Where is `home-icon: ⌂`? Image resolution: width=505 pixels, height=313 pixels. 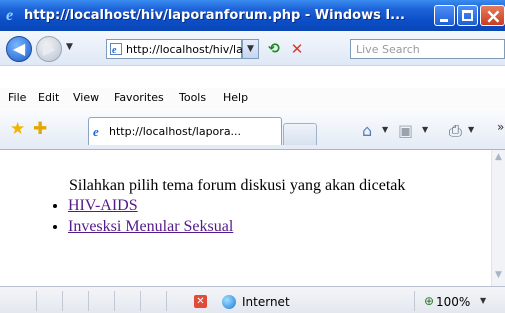
home-icon: ⌂ is located at coordinates (367, 130).